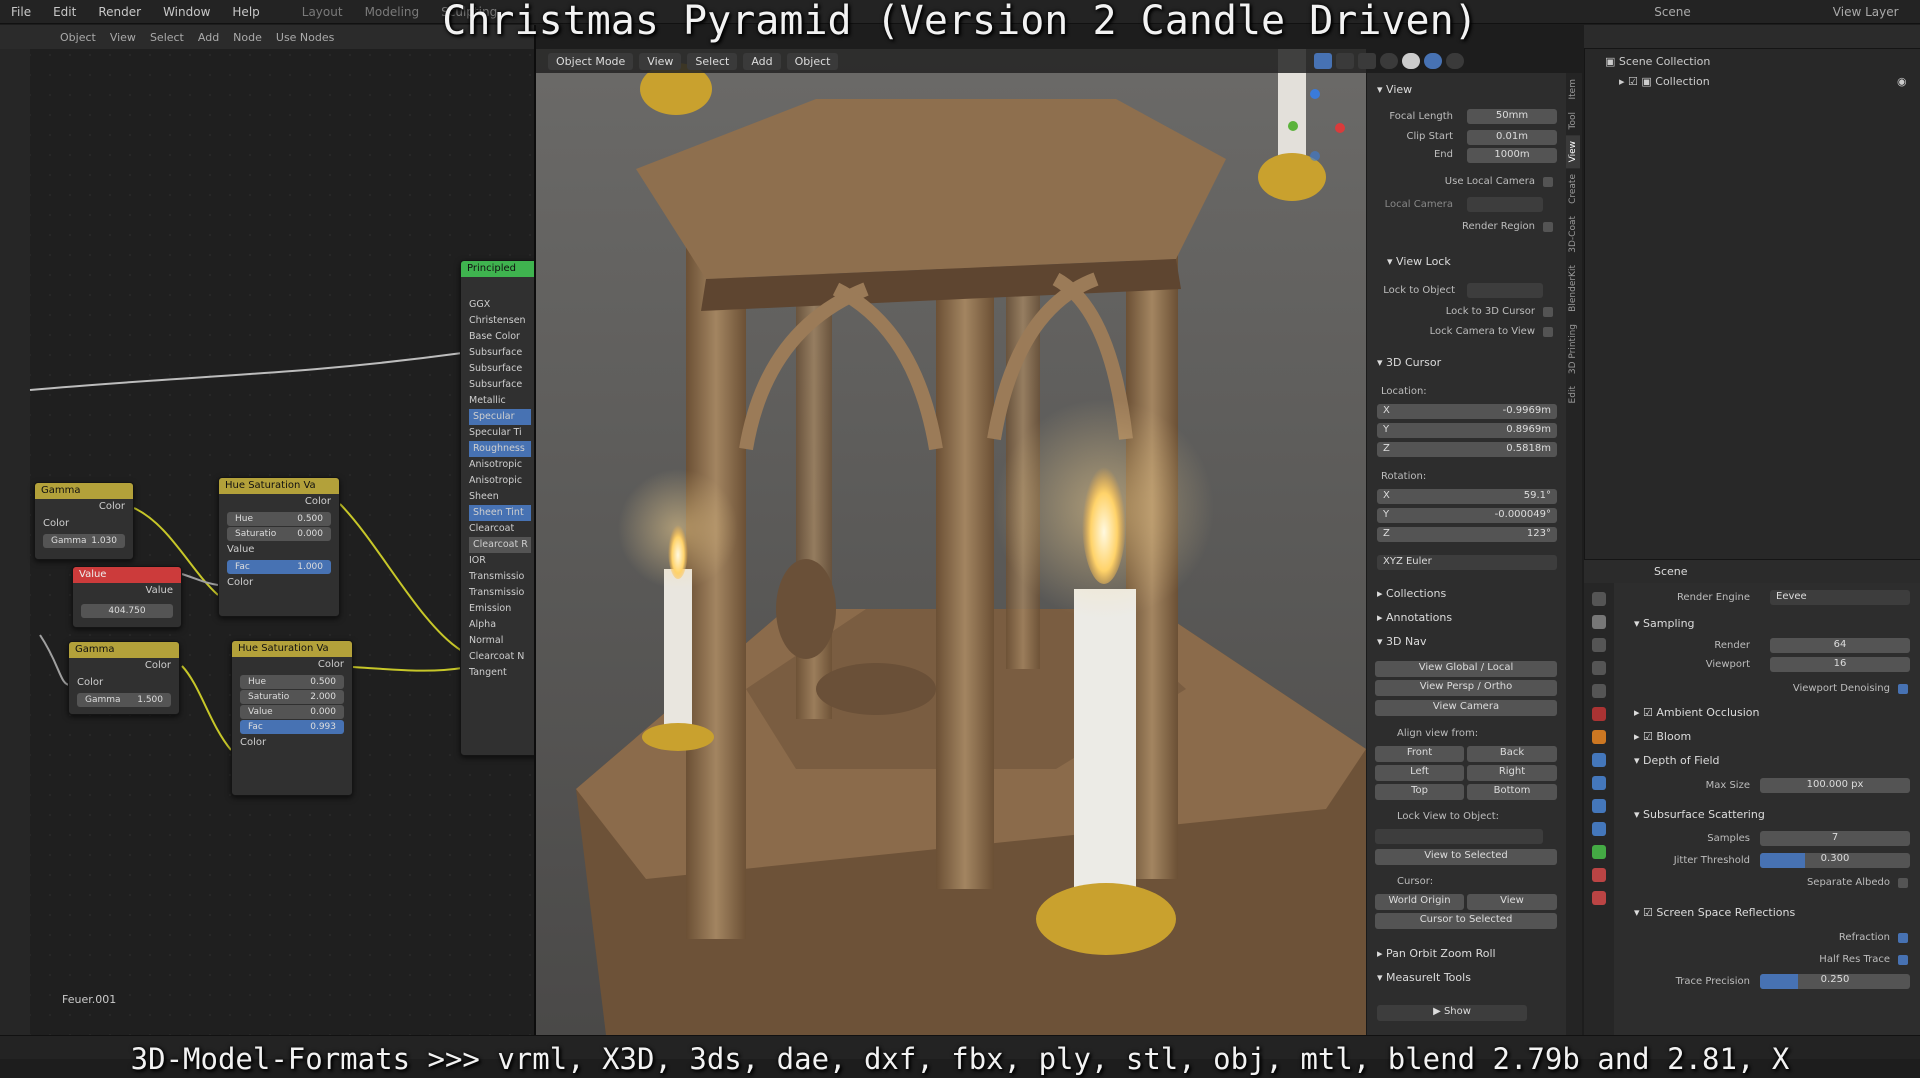  I want to click on modifier-properties-icon, so click(1599, 760).